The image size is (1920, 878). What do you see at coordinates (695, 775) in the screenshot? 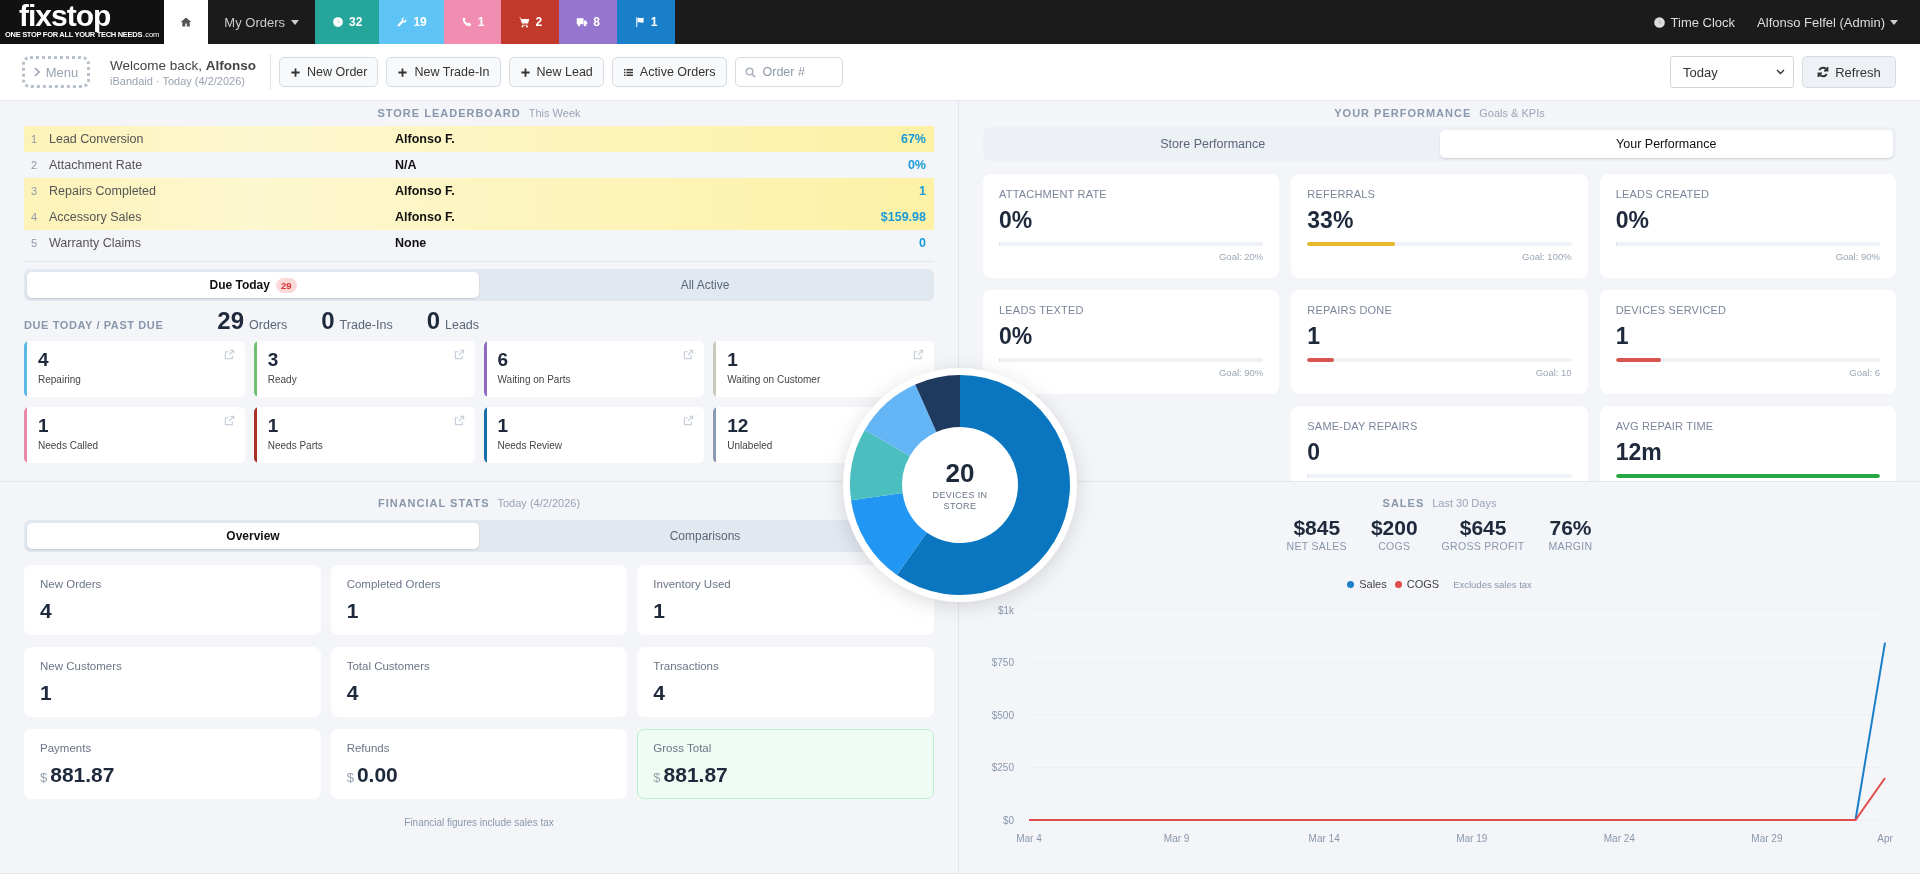
I see `stat-value: 881.87` at bounding box center [695, 775].